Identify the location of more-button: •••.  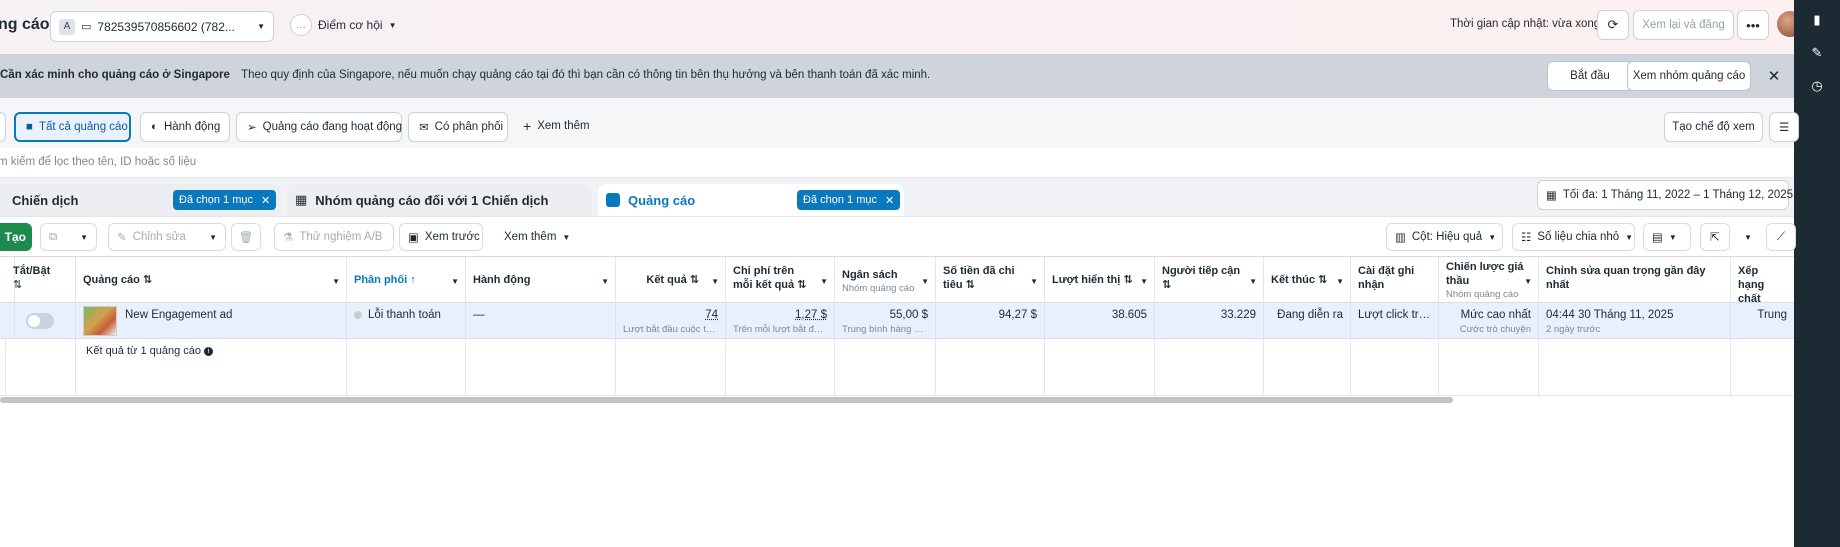
(1753, 25).